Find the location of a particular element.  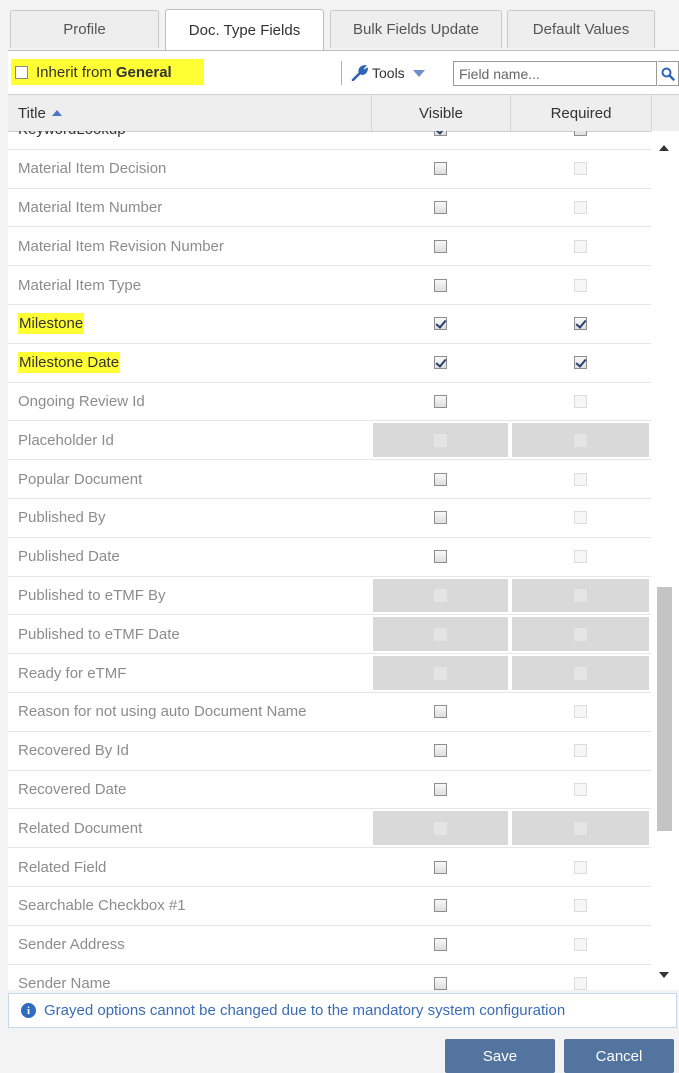

toolbar: Inherit from General Tools is located at coordinates (343, 72).